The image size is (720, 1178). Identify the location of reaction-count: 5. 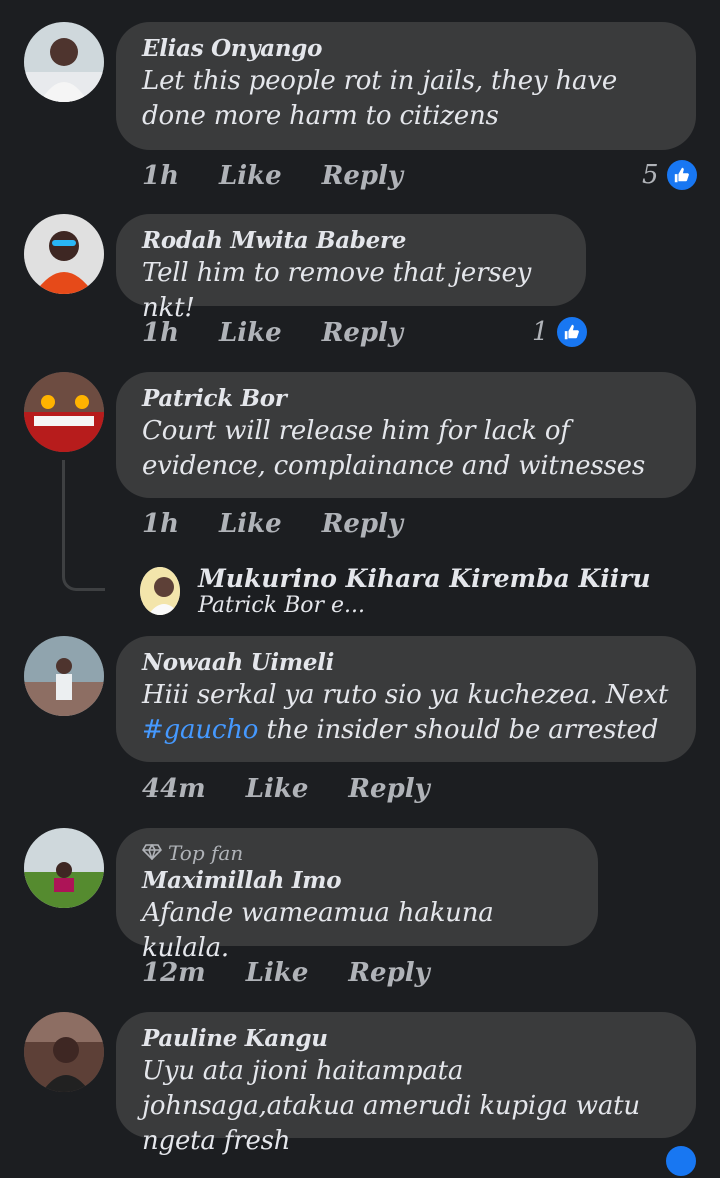
(670, 175).